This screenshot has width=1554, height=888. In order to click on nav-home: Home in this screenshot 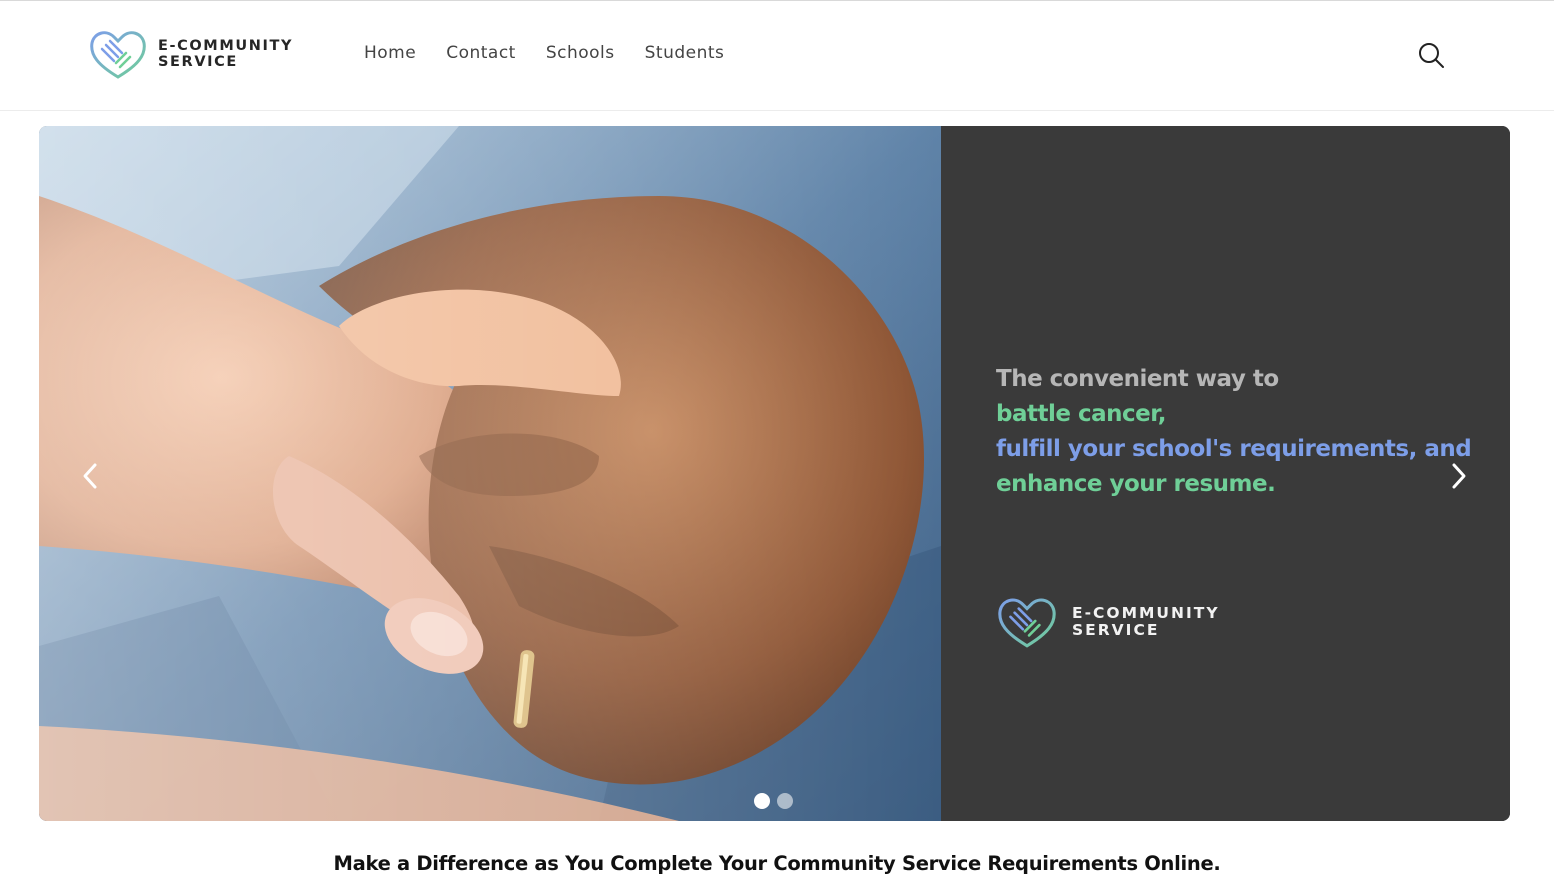, I will do `click(390, 53)`.